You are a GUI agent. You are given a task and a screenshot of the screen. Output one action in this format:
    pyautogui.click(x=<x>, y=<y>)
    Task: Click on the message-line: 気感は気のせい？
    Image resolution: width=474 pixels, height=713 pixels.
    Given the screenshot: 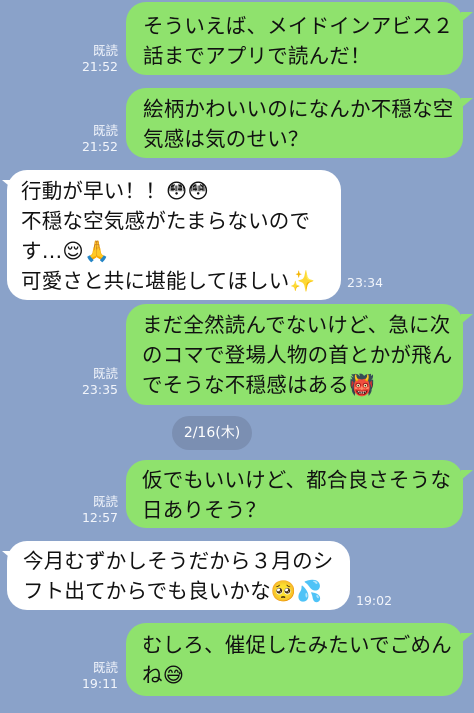 What is the action you would take?
    pyautogui.click(x=226, y=139)
    